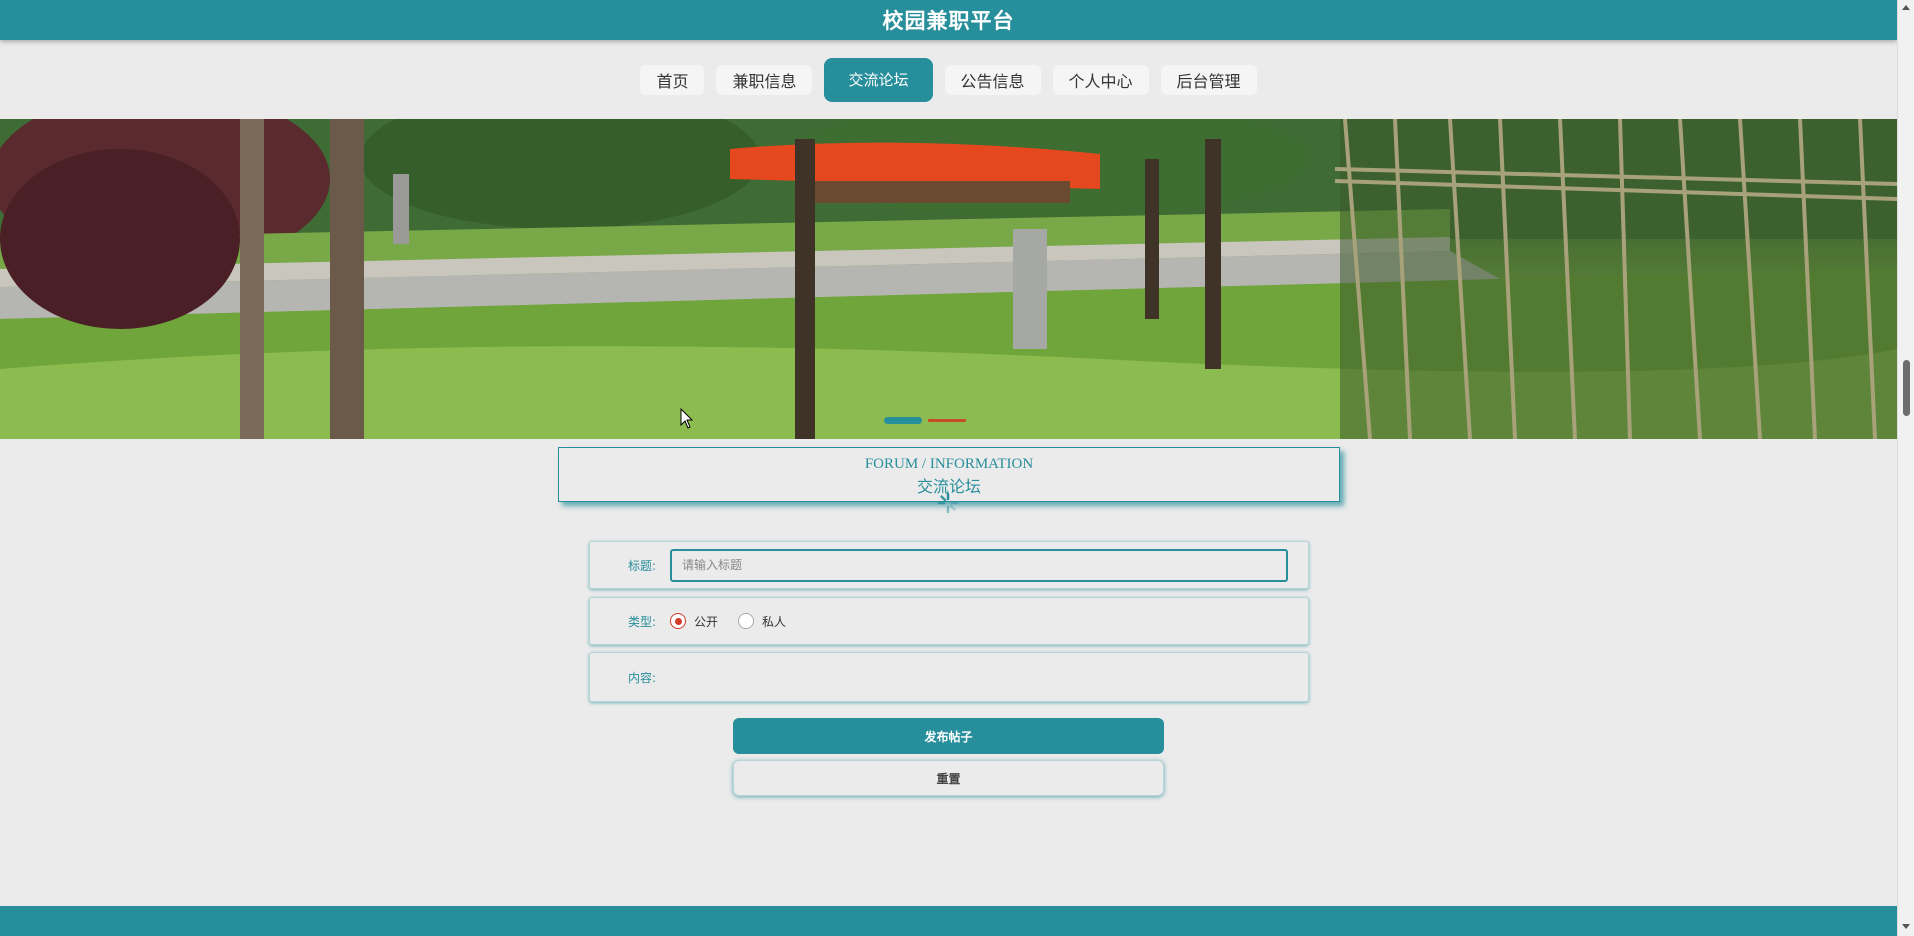 This screenshot has width=1914, height=936. What do you see at coordinates (948, 778) in the screenshot?
I see `reset-button: 重置` at bounding box center [948, 778].